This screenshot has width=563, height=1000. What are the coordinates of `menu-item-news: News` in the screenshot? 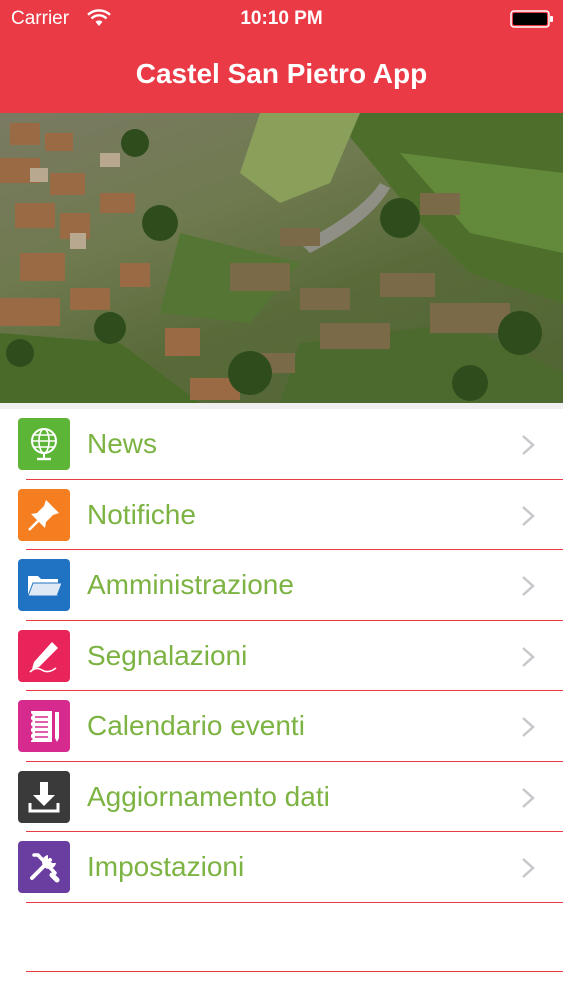 It's located at (281, 444).